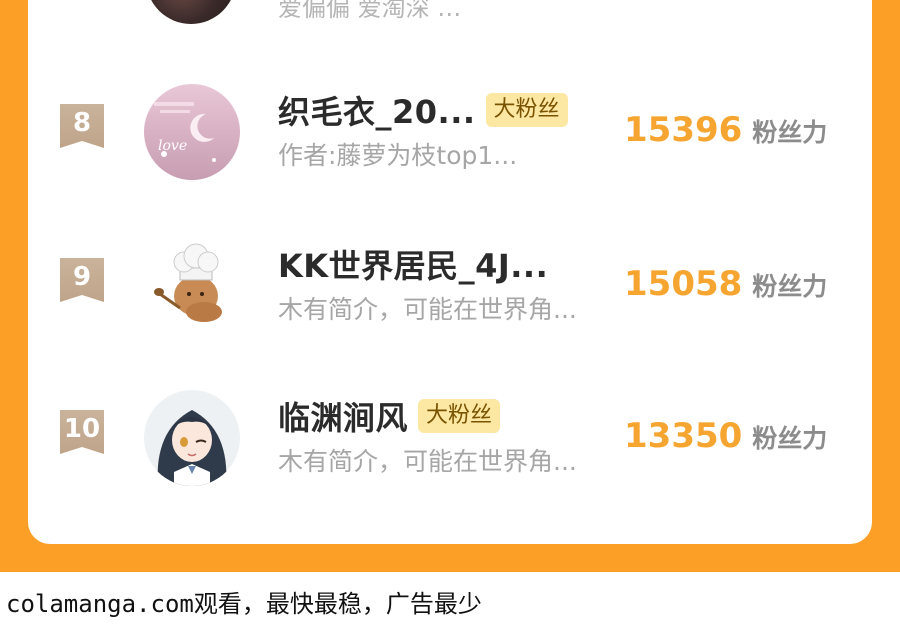  Describe the element at coordinates (343, 416) in the screenshot. I see `user-name: 临渊涧风` at that location.